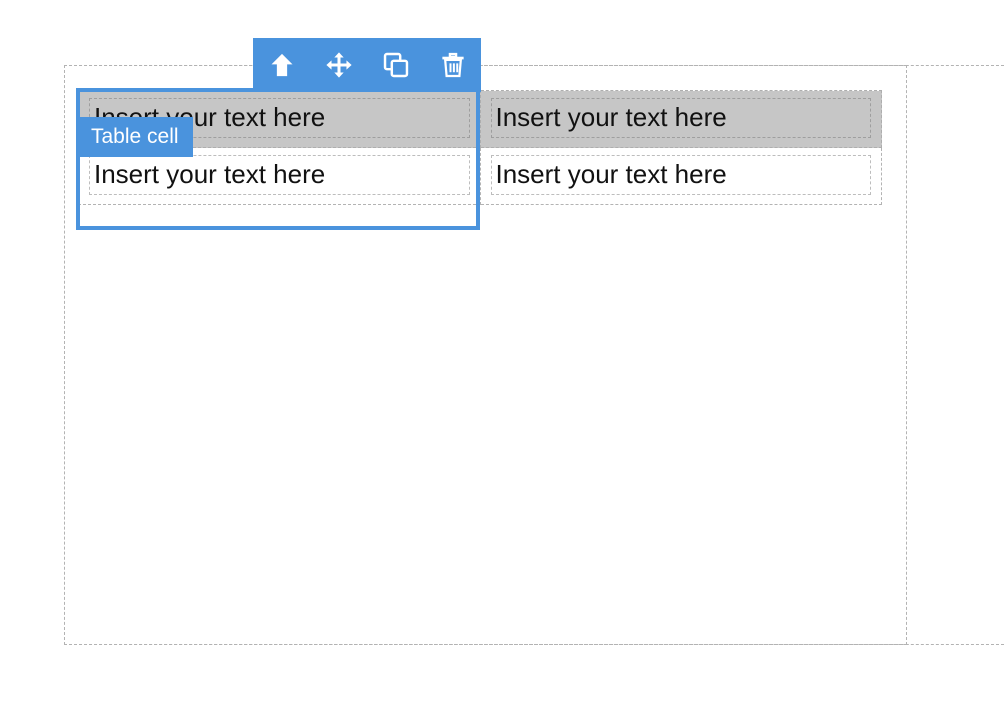  I want to click on arrow-up-icon, so click(282, 65).